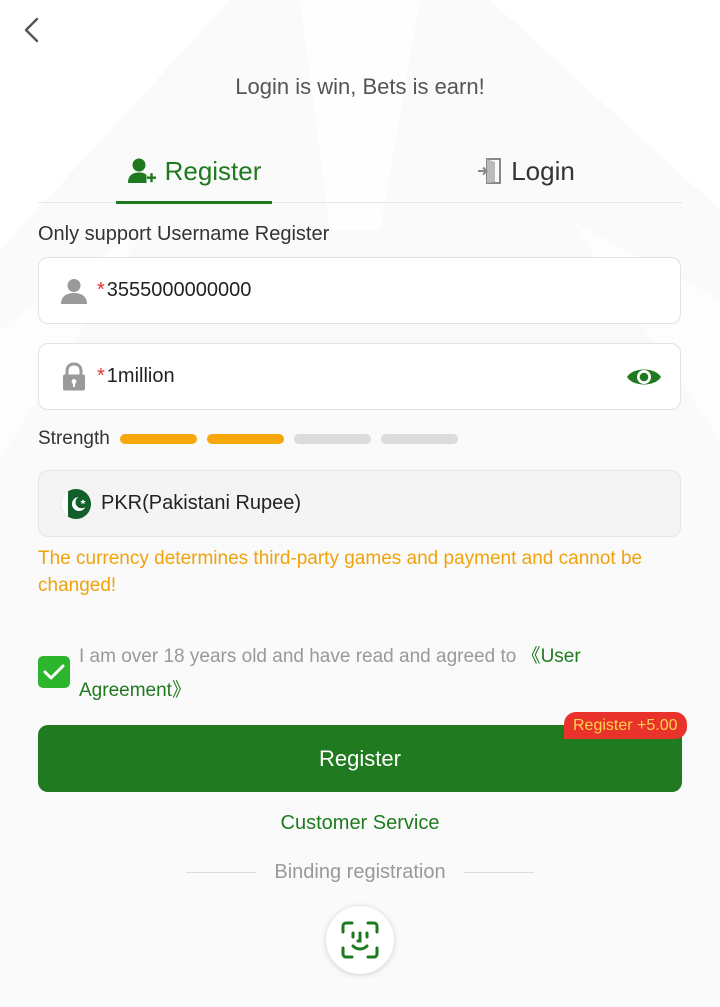 This screenshot has height=1007, width=720. I want to click on tab-register: Register, so click(194, 172).